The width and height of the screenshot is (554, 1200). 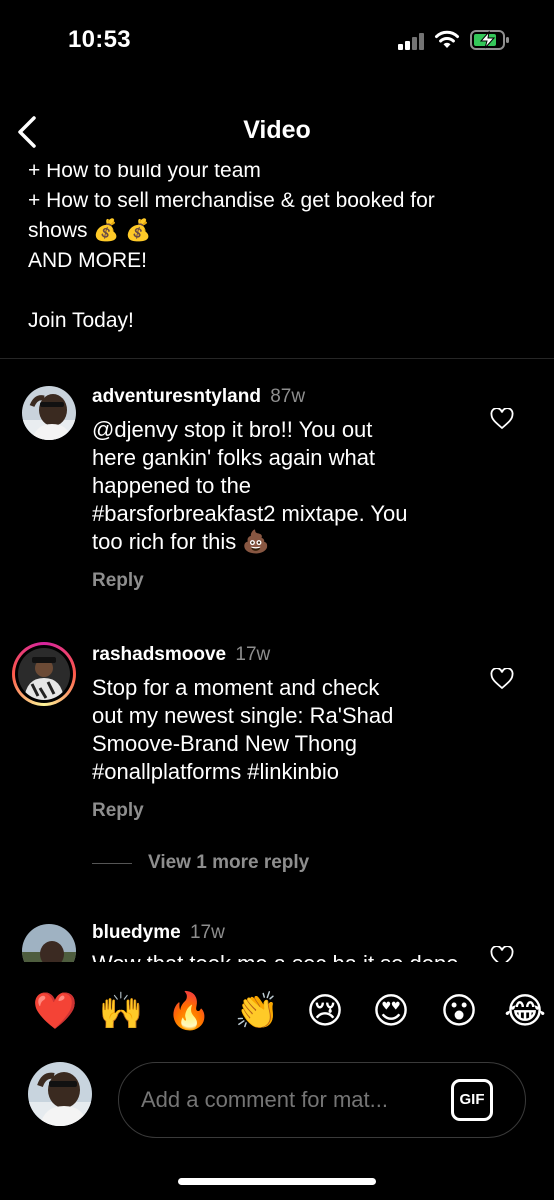 I want to click on emoji-raising-hands: 🙌, so click(x=121, y=1012).